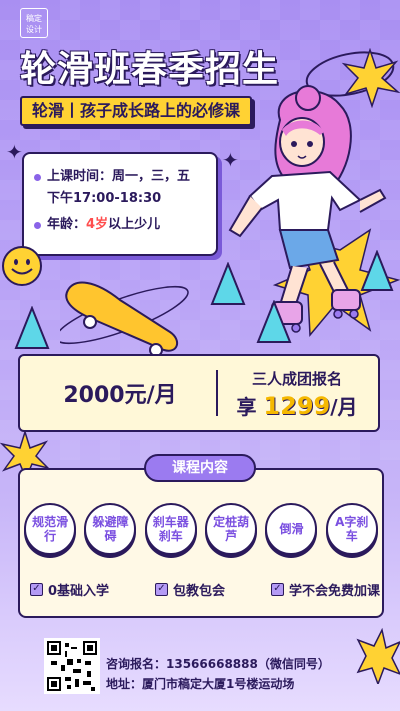 The image size is (400, 711). I want to click on course-item: 倒滑, so click(291, 529).